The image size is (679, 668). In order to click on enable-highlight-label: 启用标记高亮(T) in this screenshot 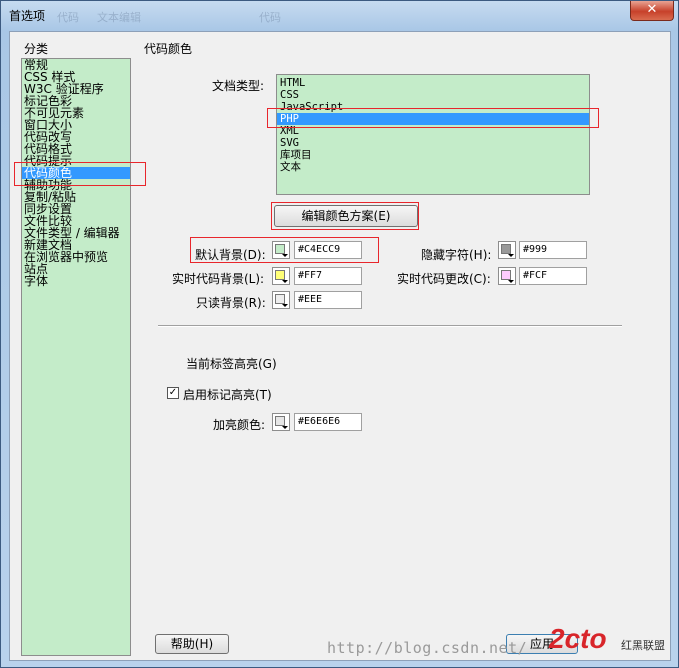, I will do `click(227, 394)`.